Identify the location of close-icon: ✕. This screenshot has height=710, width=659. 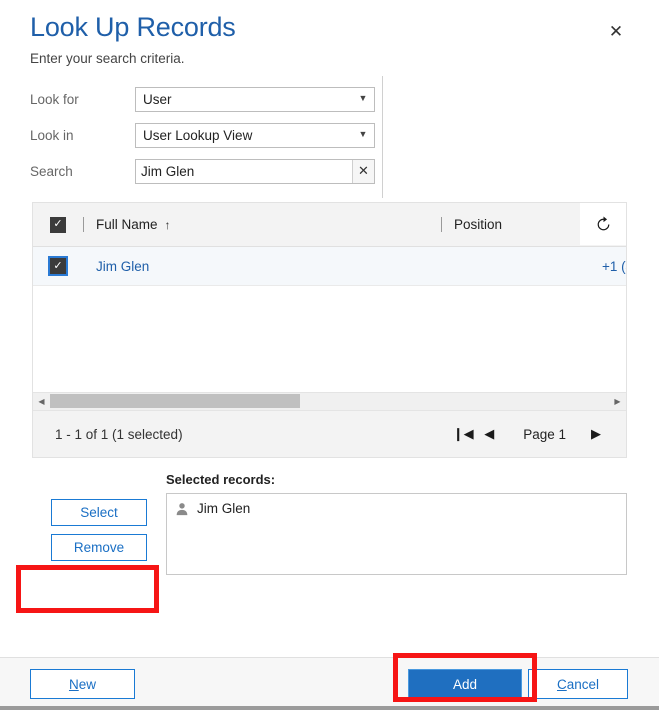
(616, 31).